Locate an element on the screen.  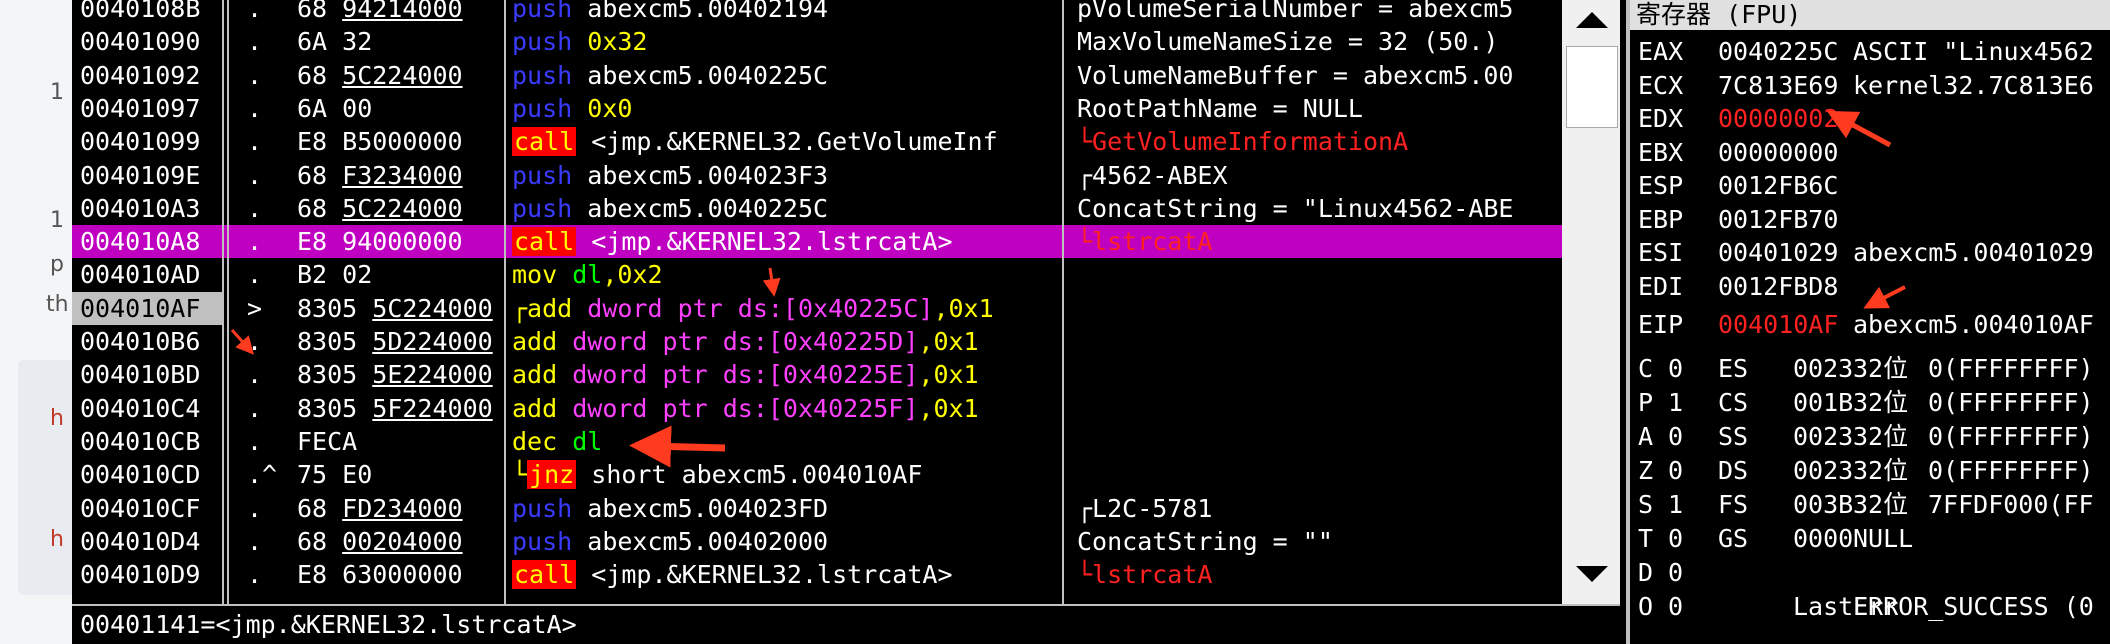
scrollbar-thumb is located at coordinates (1592, 87).